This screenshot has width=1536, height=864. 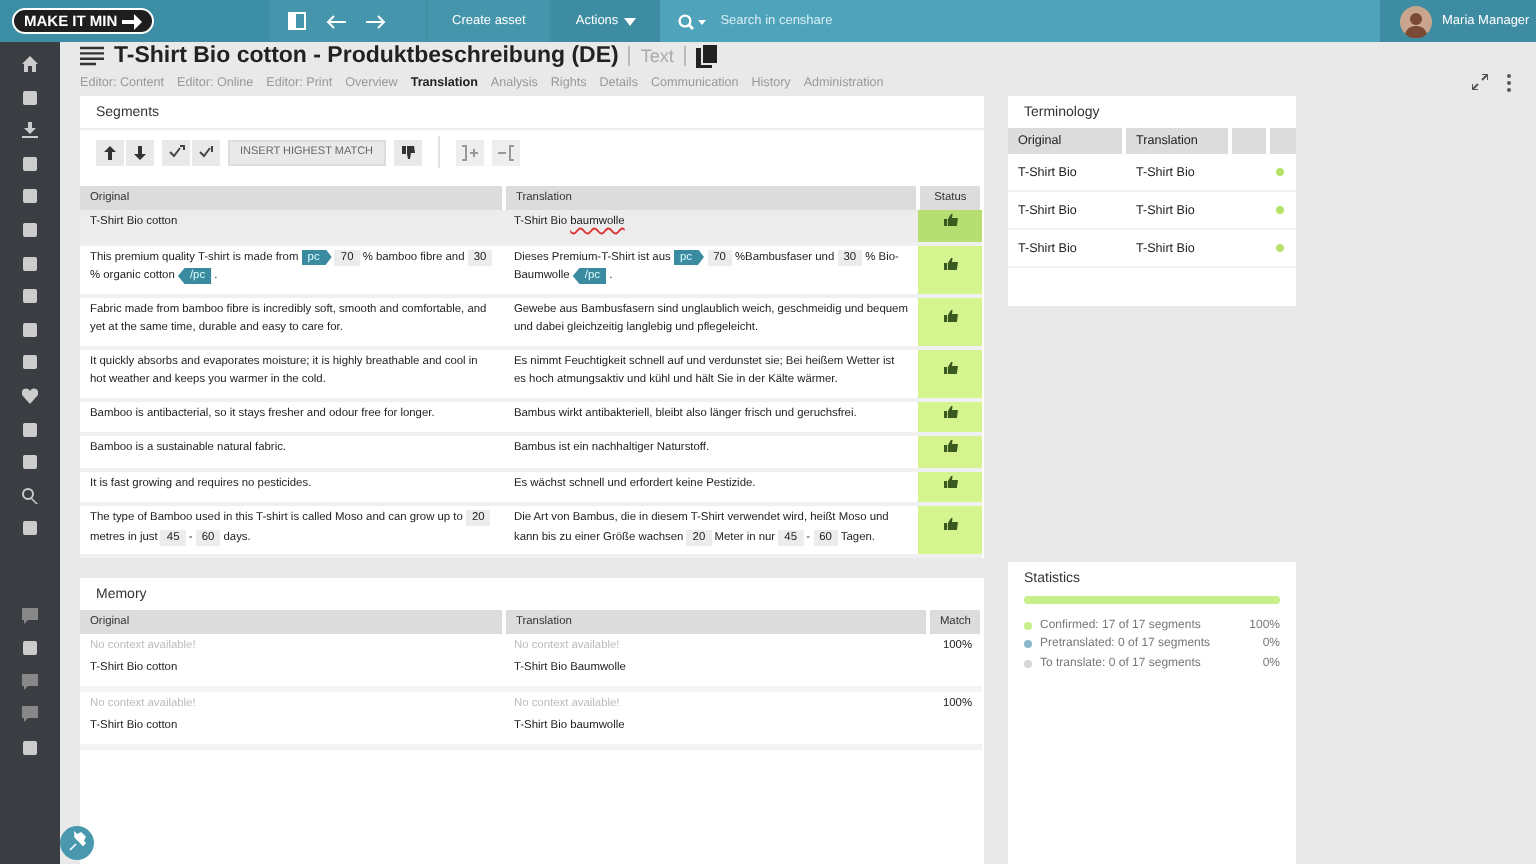 I want to click on bracket-plus-icon, so click(x=469, y=152).